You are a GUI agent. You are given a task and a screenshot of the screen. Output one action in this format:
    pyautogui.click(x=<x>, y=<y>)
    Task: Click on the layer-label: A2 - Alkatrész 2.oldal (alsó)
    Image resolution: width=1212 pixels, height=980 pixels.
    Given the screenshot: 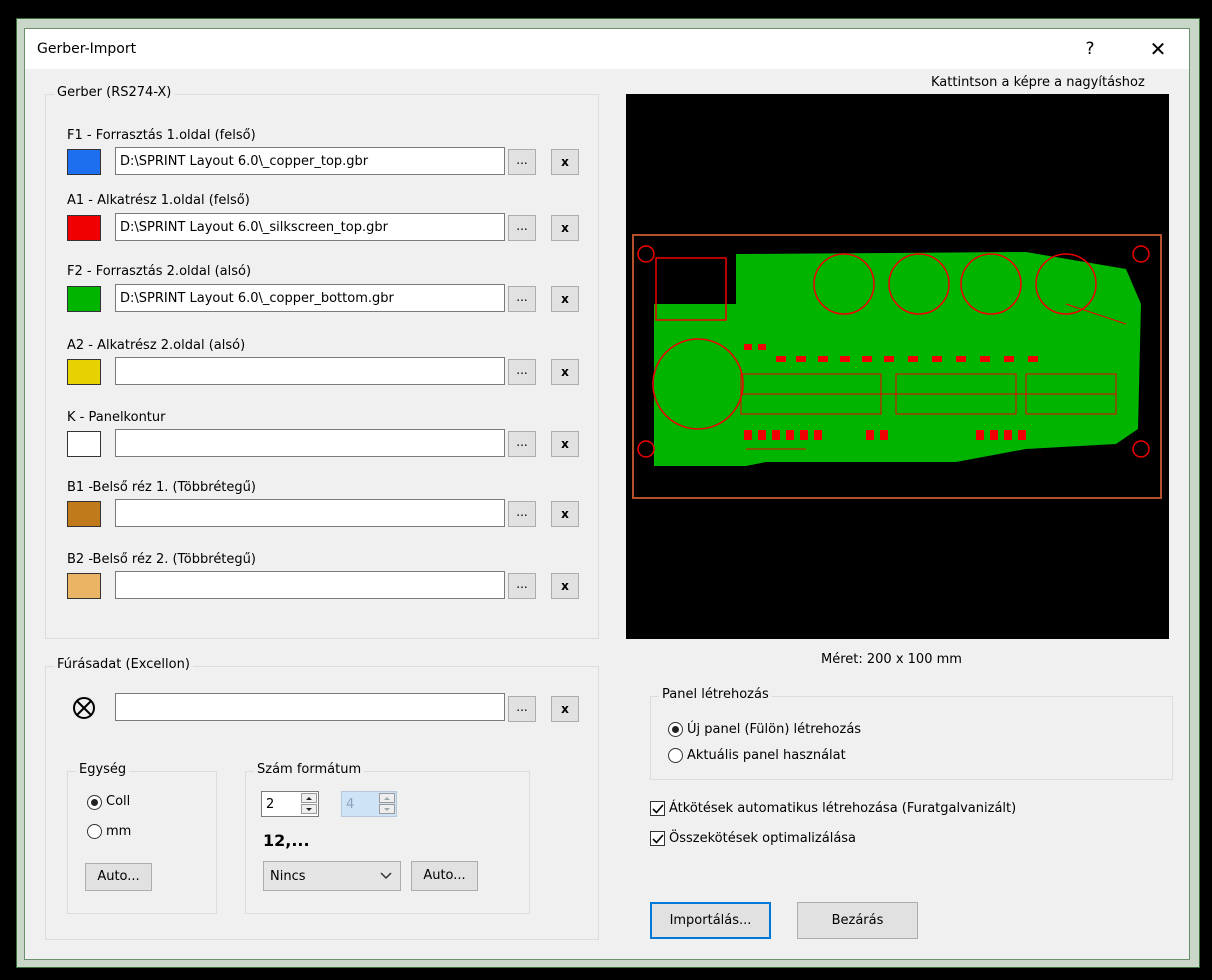 What is the action you would take?
    pyautogui.click(x=156, y=345)
    